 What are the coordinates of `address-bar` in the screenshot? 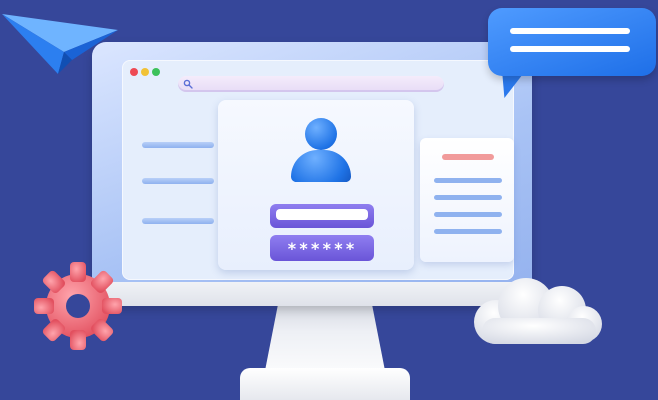 It's located at (311, 84).